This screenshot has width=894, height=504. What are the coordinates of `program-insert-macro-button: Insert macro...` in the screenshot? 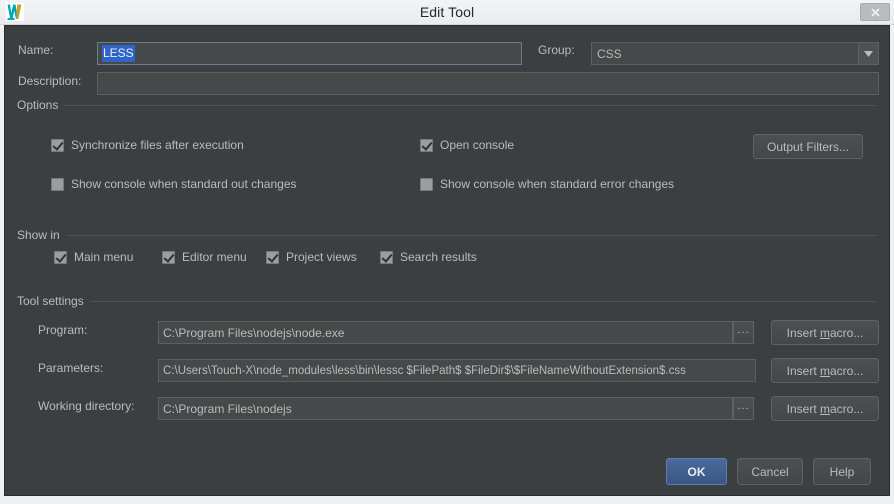 It's located at (825, 332).